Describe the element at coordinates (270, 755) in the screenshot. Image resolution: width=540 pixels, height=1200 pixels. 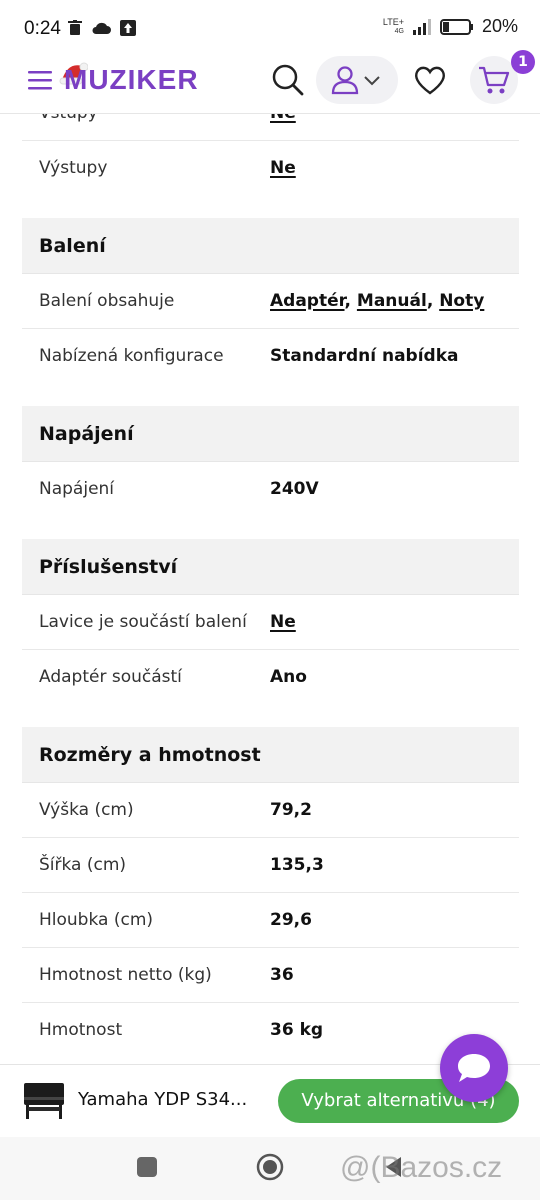
I see `section-header-dimensions: Rozměry a hmotnost` at that location.